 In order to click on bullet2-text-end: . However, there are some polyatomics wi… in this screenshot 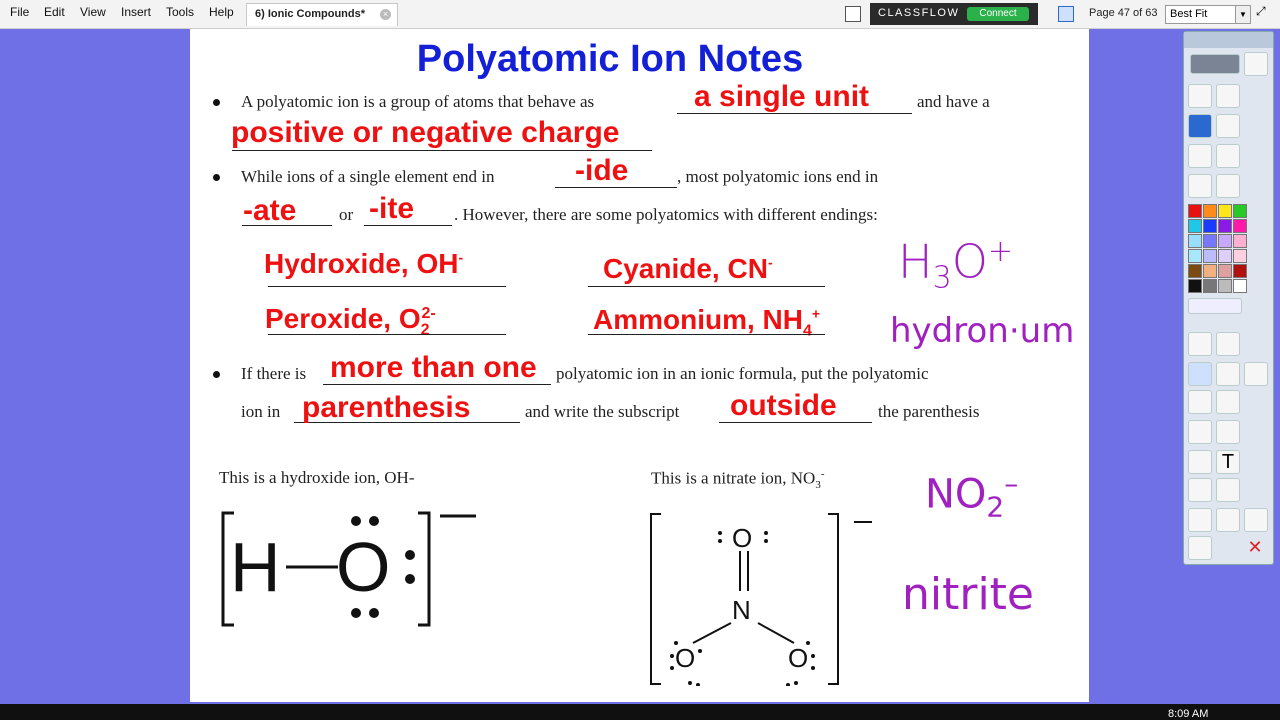, I will do `click(666, 214)`.